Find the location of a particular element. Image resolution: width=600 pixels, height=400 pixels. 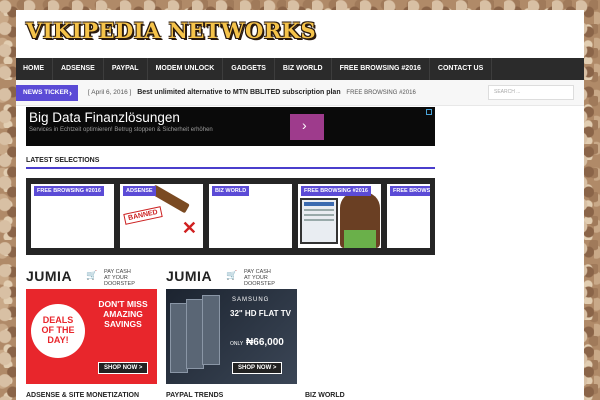

nav-gadgets: GADGETS is located at coordinates (249, 69).